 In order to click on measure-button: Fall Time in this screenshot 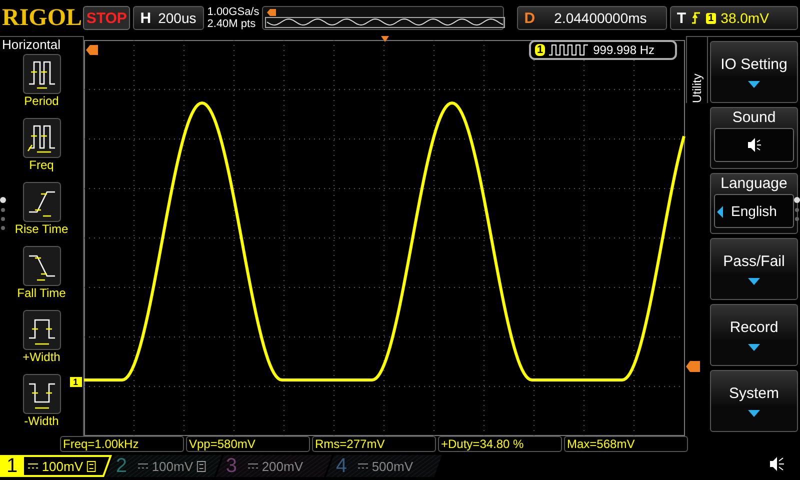, I will do `click(41, 276)`.